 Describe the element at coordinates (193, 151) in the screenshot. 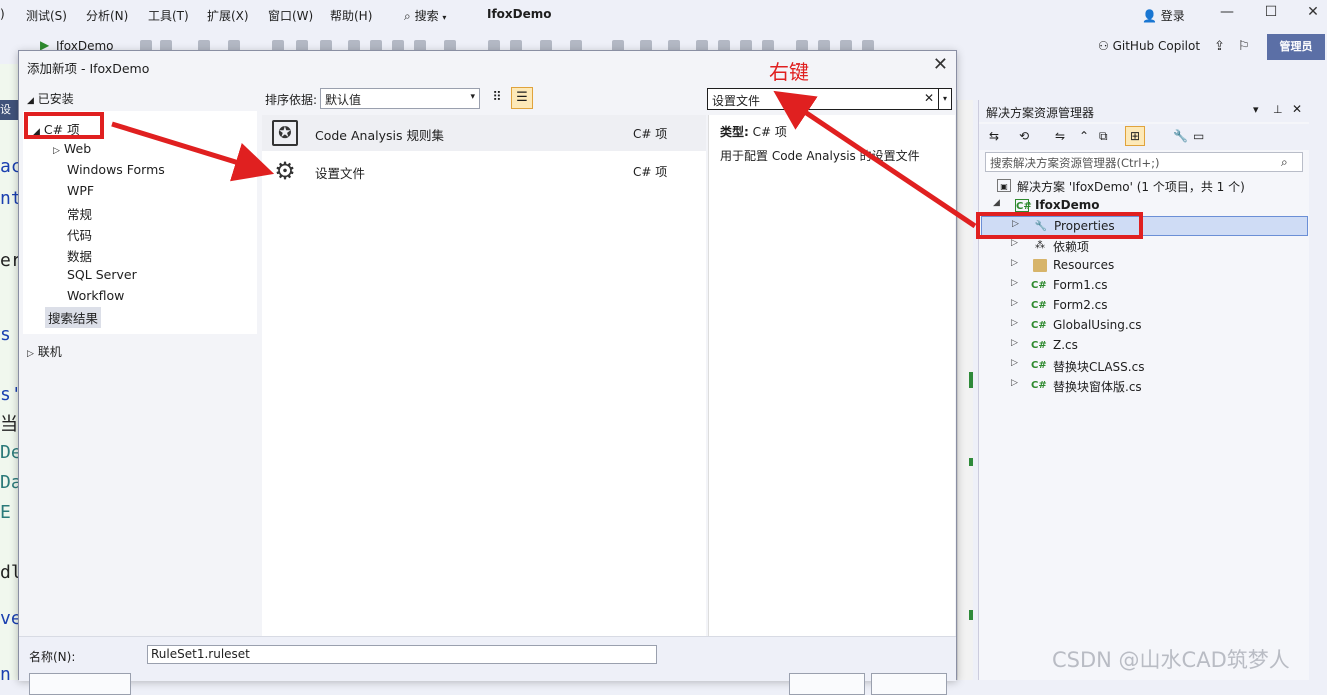

I see `arrow-to-settings-item` at that location.